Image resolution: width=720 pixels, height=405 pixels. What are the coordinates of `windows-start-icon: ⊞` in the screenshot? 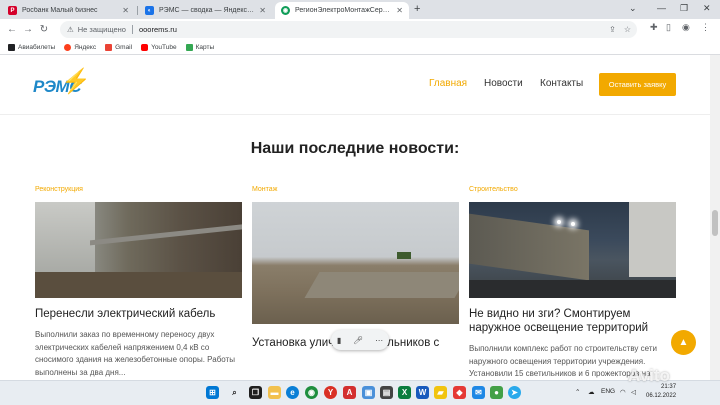 It's located at (212, 392).